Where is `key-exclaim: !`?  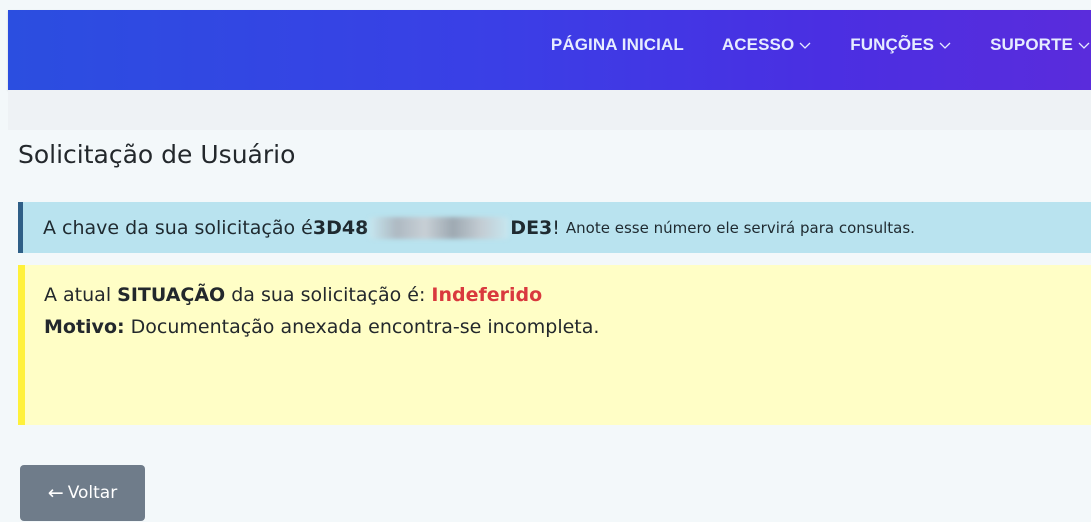
key-exclaim: ! is located at coordinates (556, 227).